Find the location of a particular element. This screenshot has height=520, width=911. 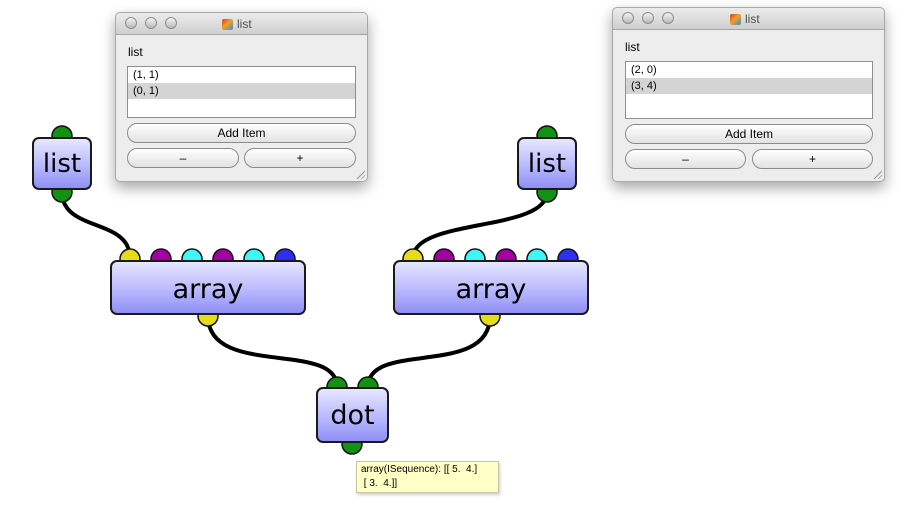

list-node-right: list is located at coordinates (547, 163).